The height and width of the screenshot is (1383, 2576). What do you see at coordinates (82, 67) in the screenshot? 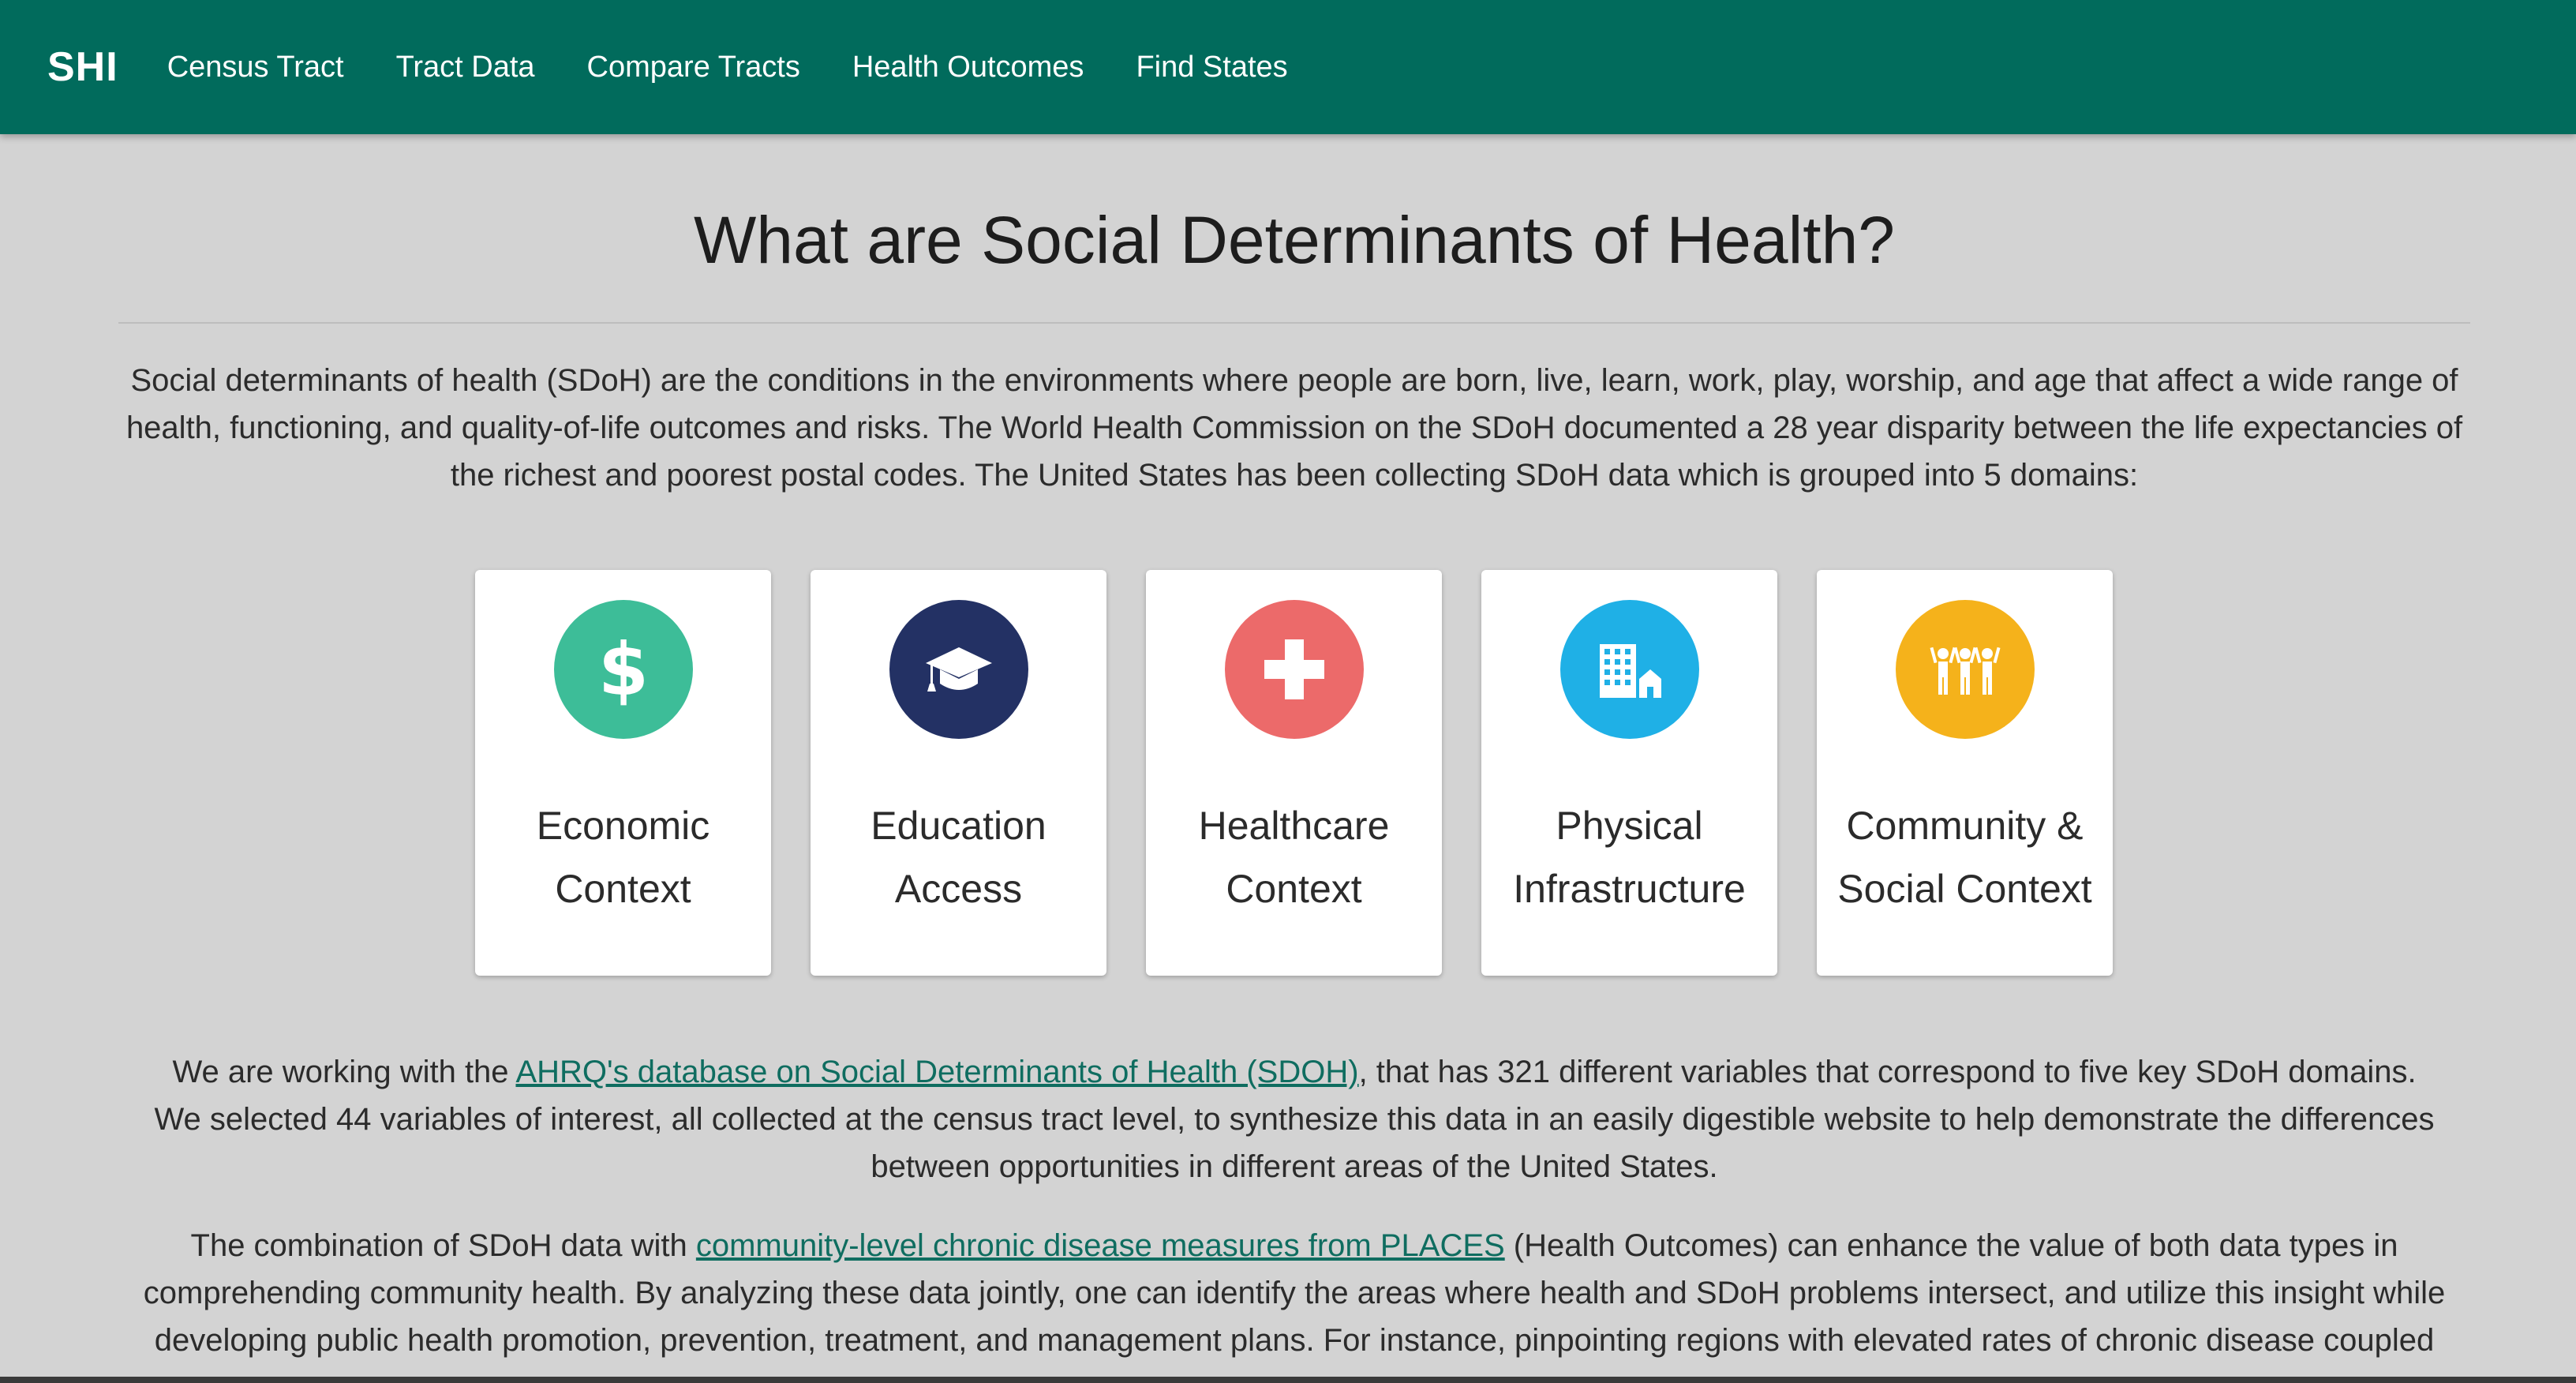
I see `brand-logo-link: SHI` at bounding box center [82, 67].